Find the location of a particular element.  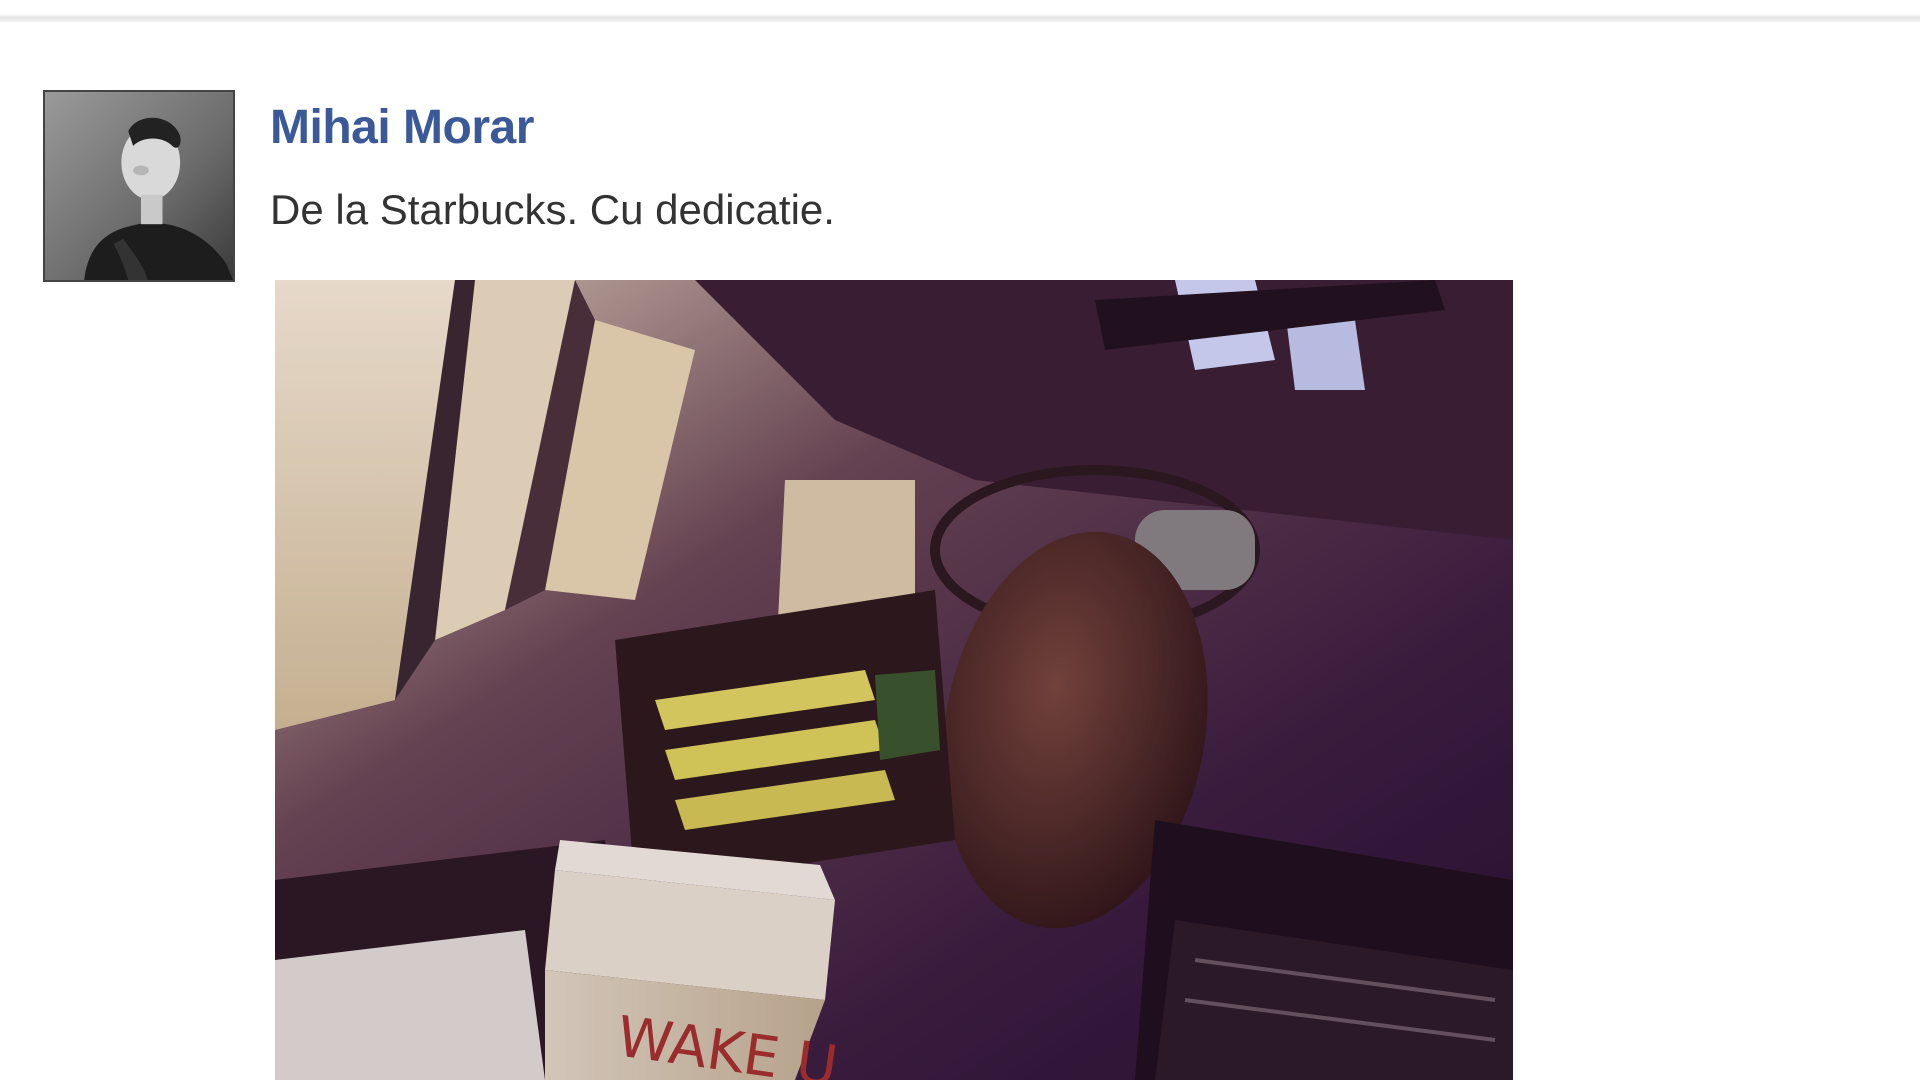

author-name-link: Mihai Morar is located at coordinates (402, 127).